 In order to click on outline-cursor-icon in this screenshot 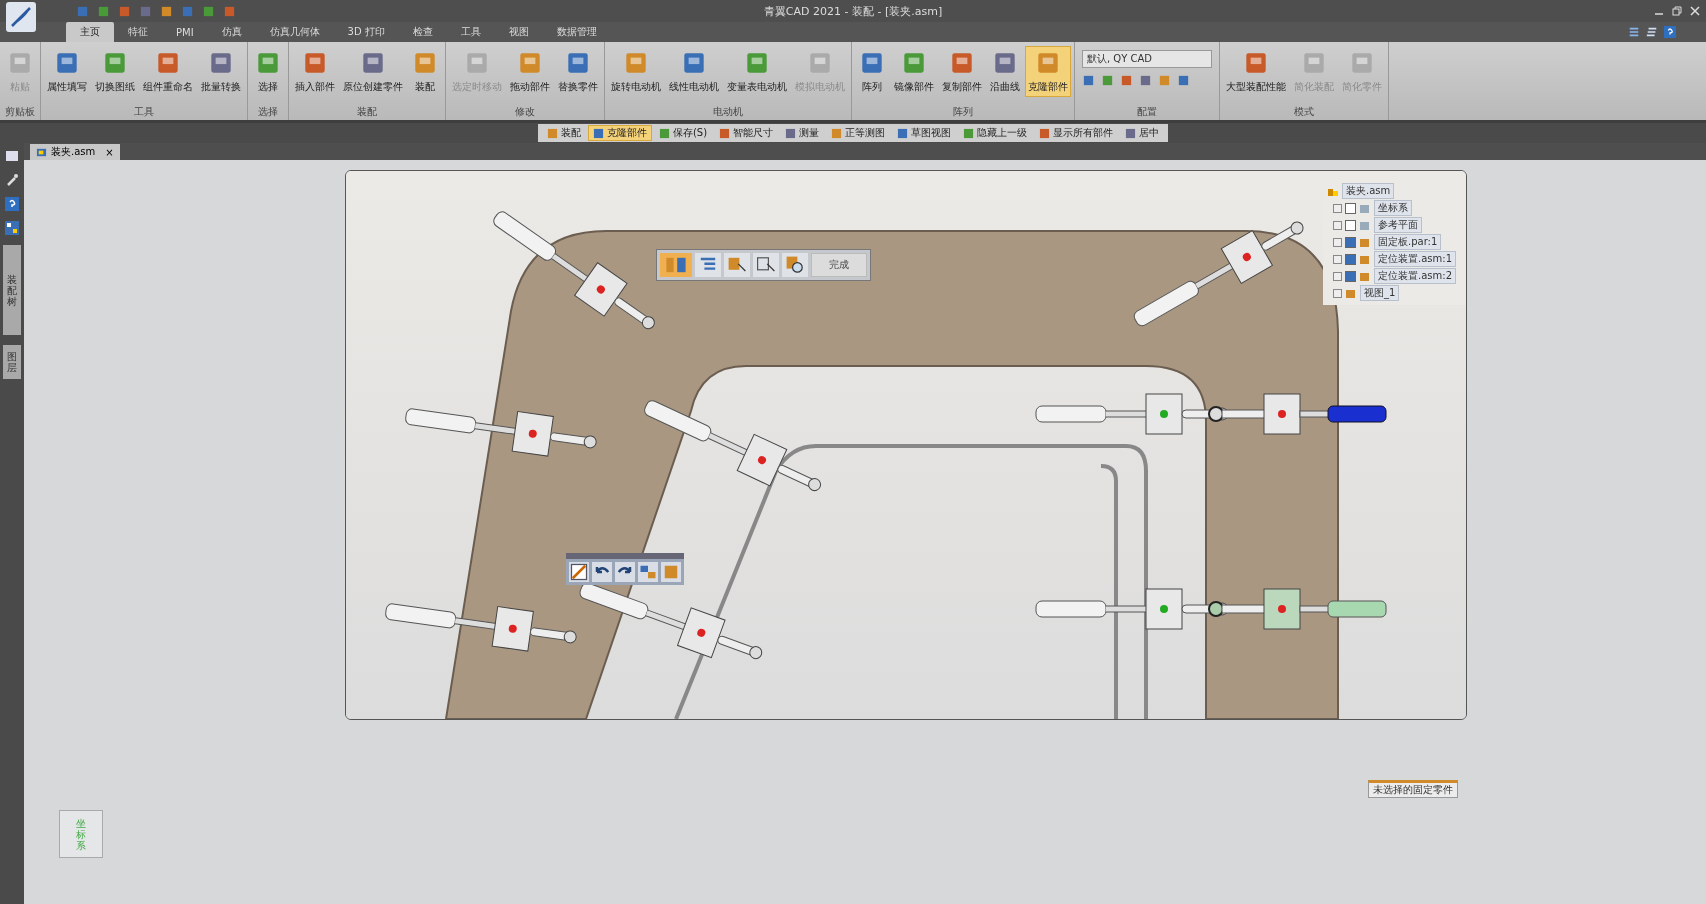, I will do `click(766, 265)`.